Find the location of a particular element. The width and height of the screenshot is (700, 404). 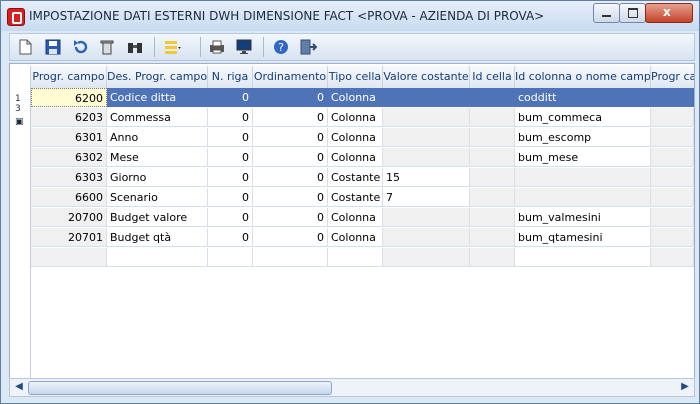

table-row: 6303 Giorno 0 0 Costante 15 is located at coordinates (352, 178).